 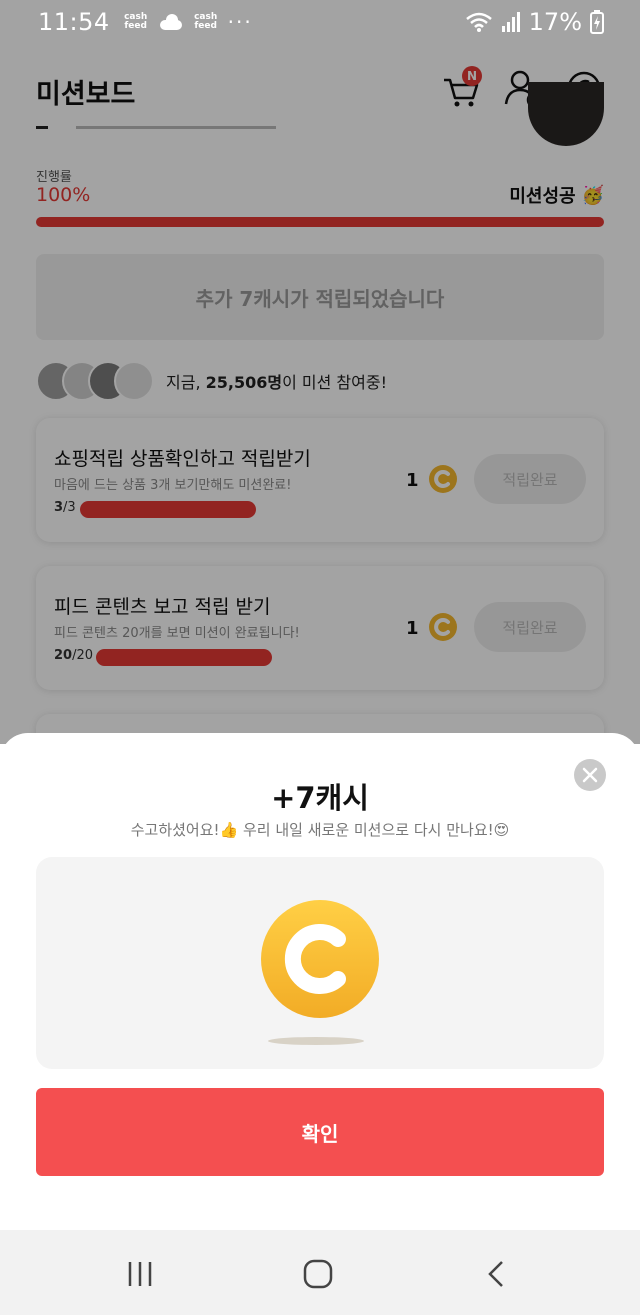 I want to click on system-nav-bar, so click(x=320, y=1272).